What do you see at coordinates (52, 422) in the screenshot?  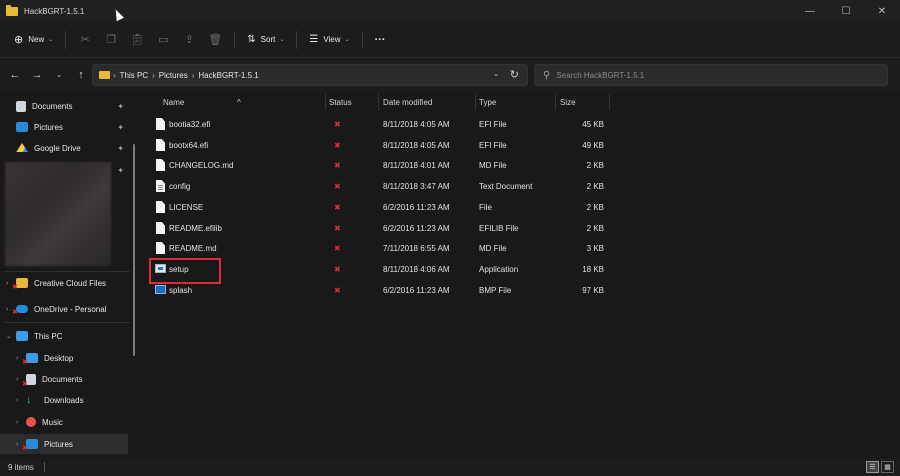 I see `sidebar-item-label: Music` at bounding box center [52, 422].